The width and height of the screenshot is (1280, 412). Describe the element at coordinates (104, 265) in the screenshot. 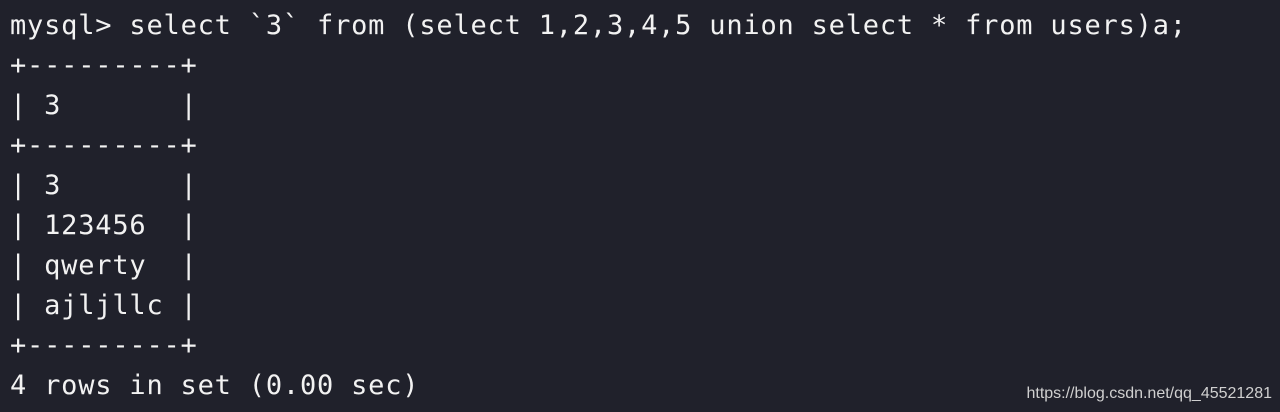

I see `table-row: | qwerty |` at that location.